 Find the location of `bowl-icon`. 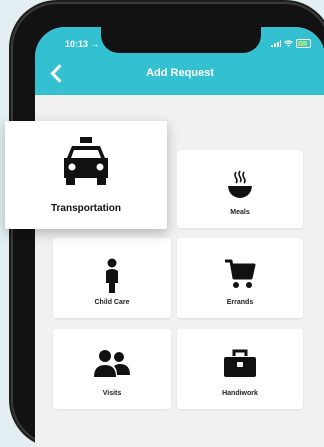

bowl-icon is located at coordinates (240, 184).